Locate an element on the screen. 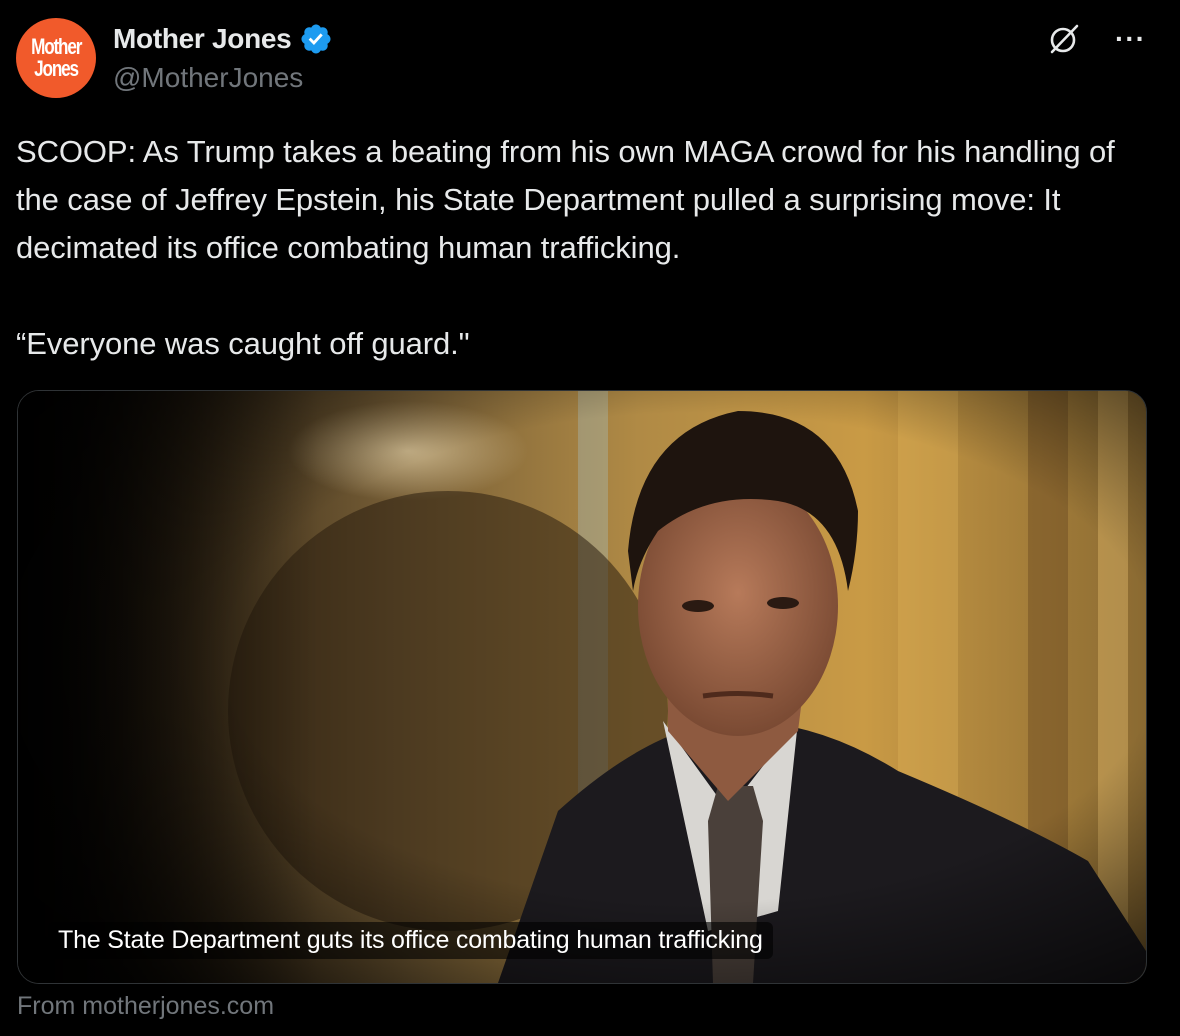  more-icon: ··· is located at coordinates (1130, 39).